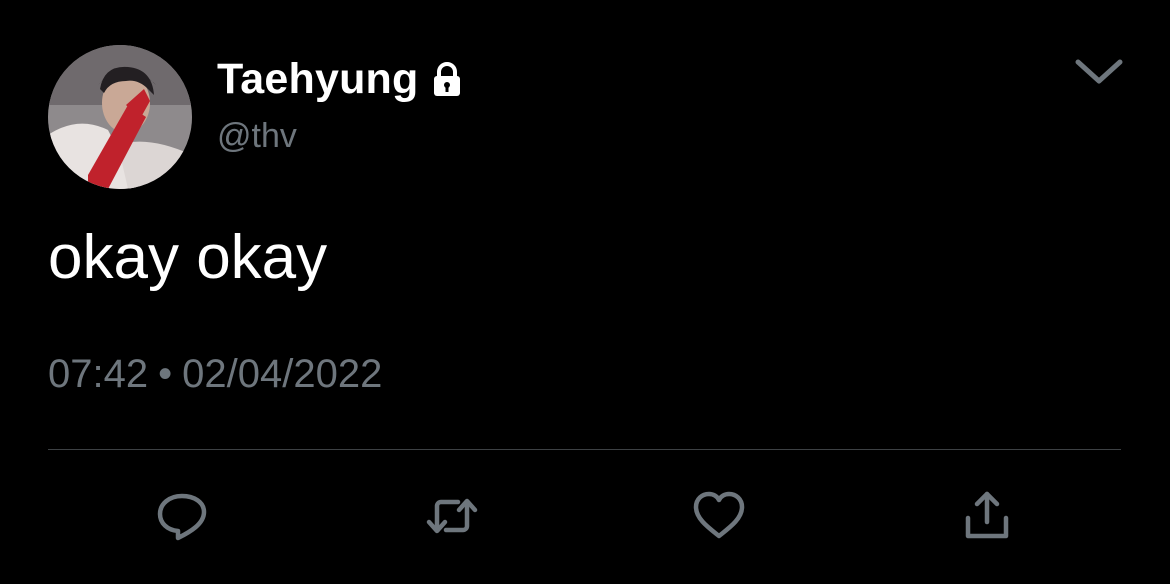  What do you see at coordinates (317, 79) in the screenshot?
I see `author-display-name: Taehyung` at bounding box center [317, 79].